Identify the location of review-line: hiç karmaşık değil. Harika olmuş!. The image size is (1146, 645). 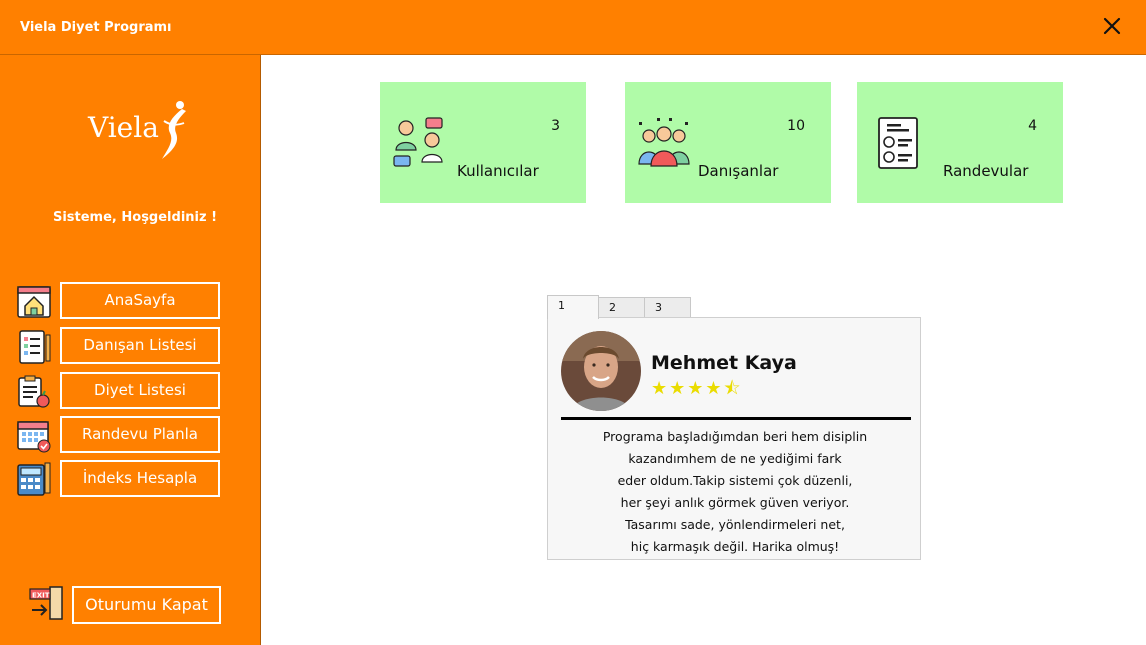
(735, 546).